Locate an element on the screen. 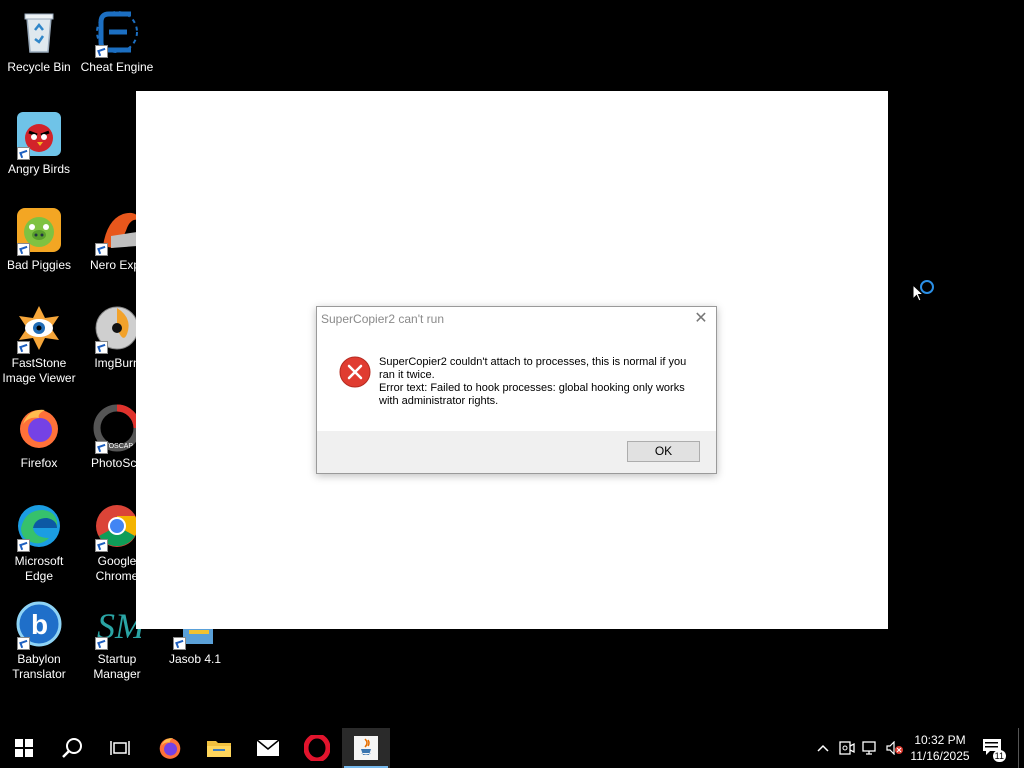  notification-count-badge: 11 is located at coordinates (999, 756).